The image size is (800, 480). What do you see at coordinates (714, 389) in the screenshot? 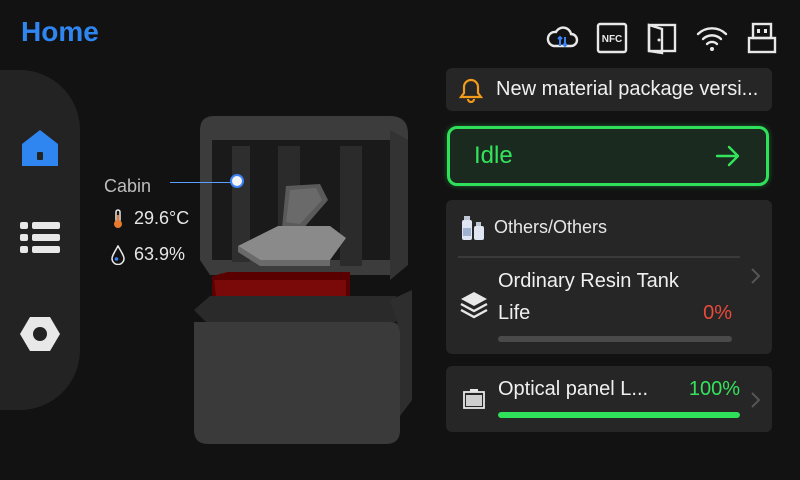
I see `optical-value: 100%` at bounding box center [714, 389].